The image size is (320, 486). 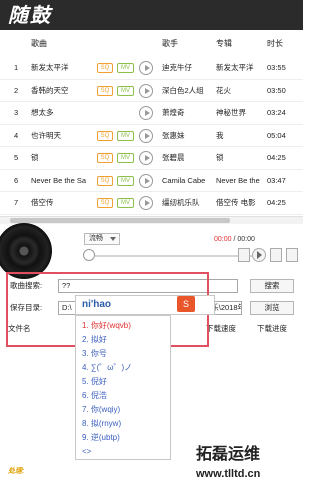 I want to click on ime-pinyin: ni'hao, so click(x=97, y=304).